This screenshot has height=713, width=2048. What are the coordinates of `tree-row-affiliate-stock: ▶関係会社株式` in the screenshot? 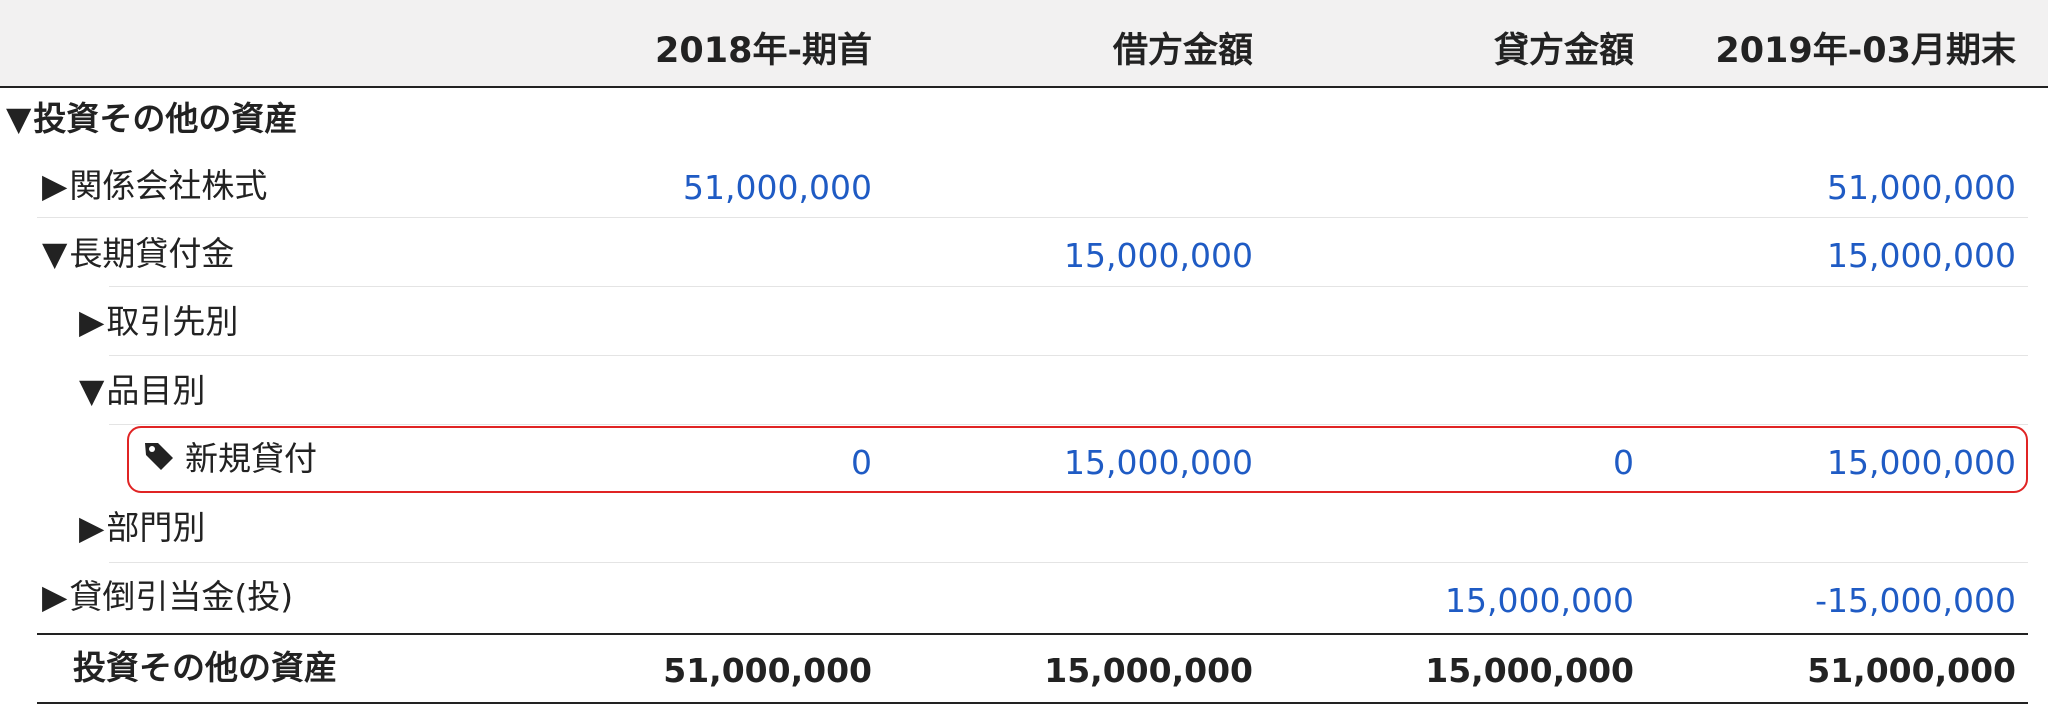 It's located at (154, 186).